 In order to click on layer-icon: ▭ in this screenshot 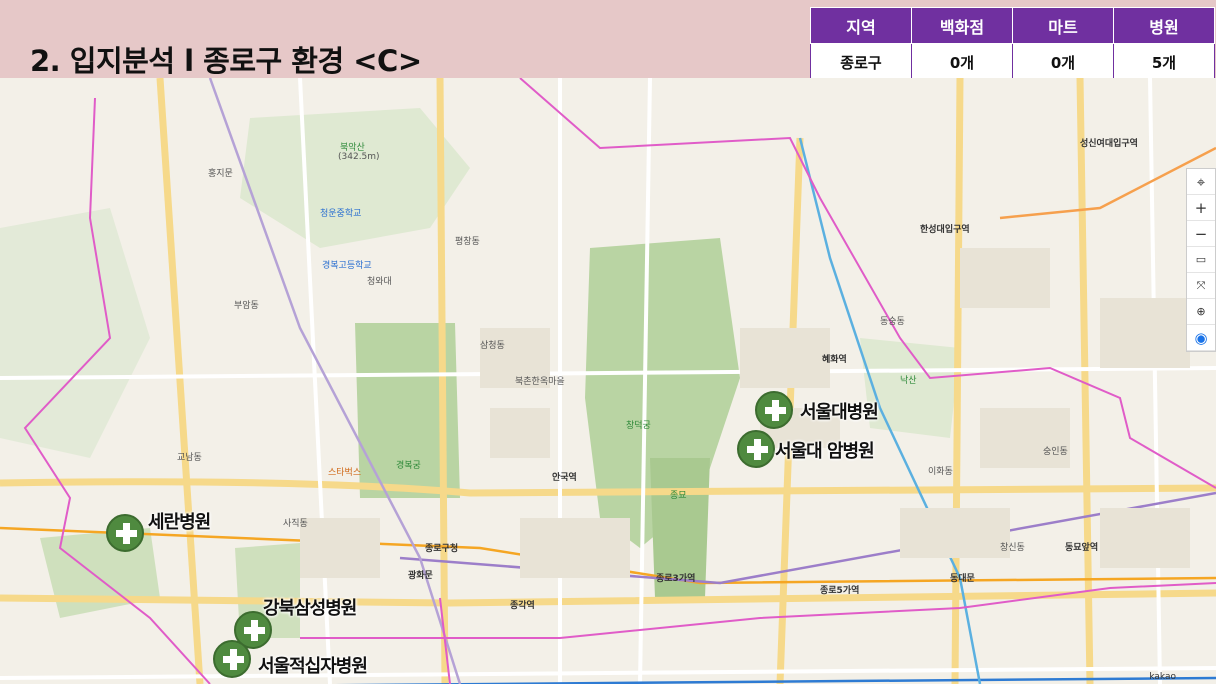, I will do `click(1201, 260)`.